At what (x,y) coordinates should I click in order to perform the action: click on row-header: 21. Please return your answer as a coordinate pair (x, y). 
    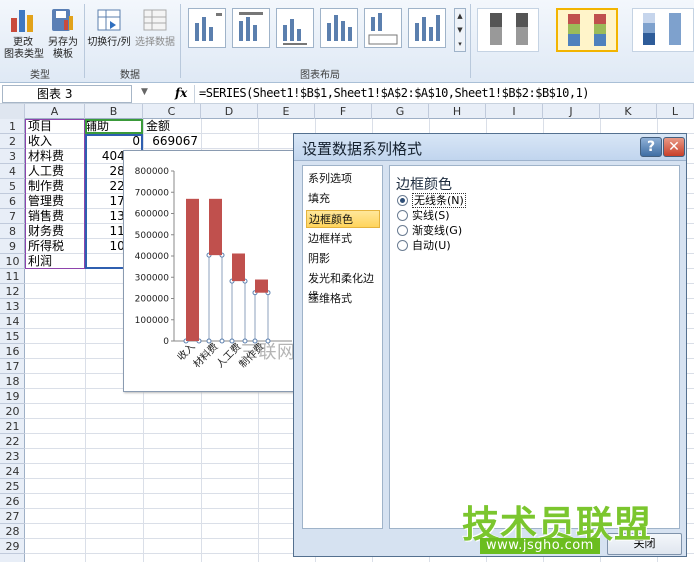
    Looking at the image, I should click on (12, 426).